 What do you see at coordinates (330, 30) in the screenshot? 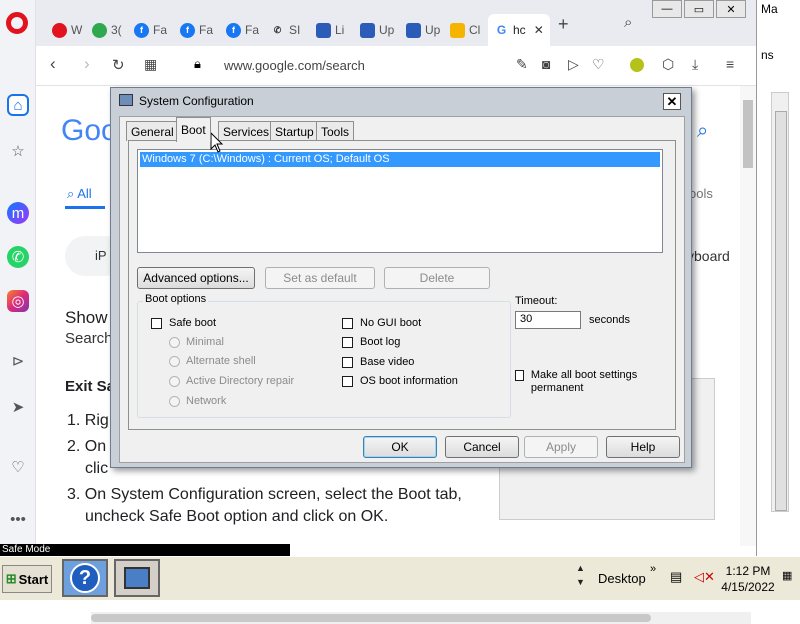
I see `browser-tab: Li` at bounding box center [330, 30].